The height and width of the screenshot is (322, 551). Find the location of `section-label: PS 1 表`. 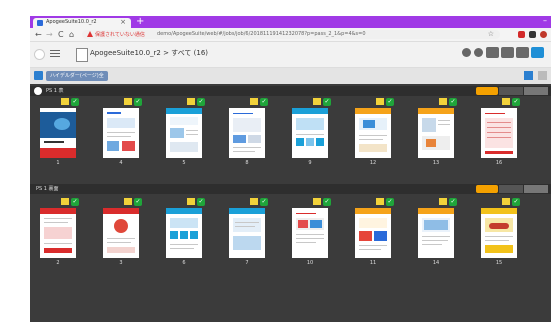

section-label: PS 1 表 is located at coordinates (55, 91).